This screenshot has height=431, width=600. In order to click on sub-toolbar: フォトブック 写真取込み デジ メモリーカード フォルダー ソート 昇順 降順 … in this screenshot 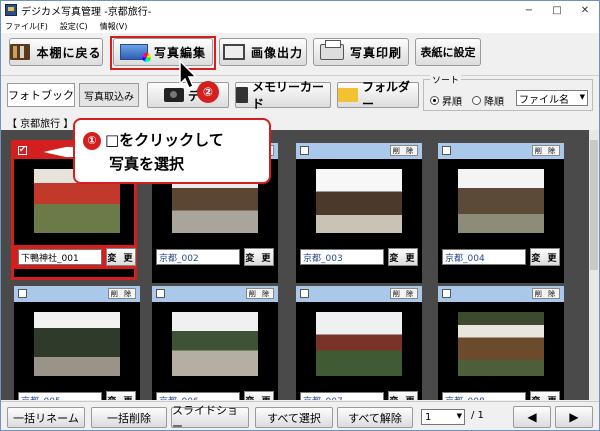, I will do `click(300, 93)`.